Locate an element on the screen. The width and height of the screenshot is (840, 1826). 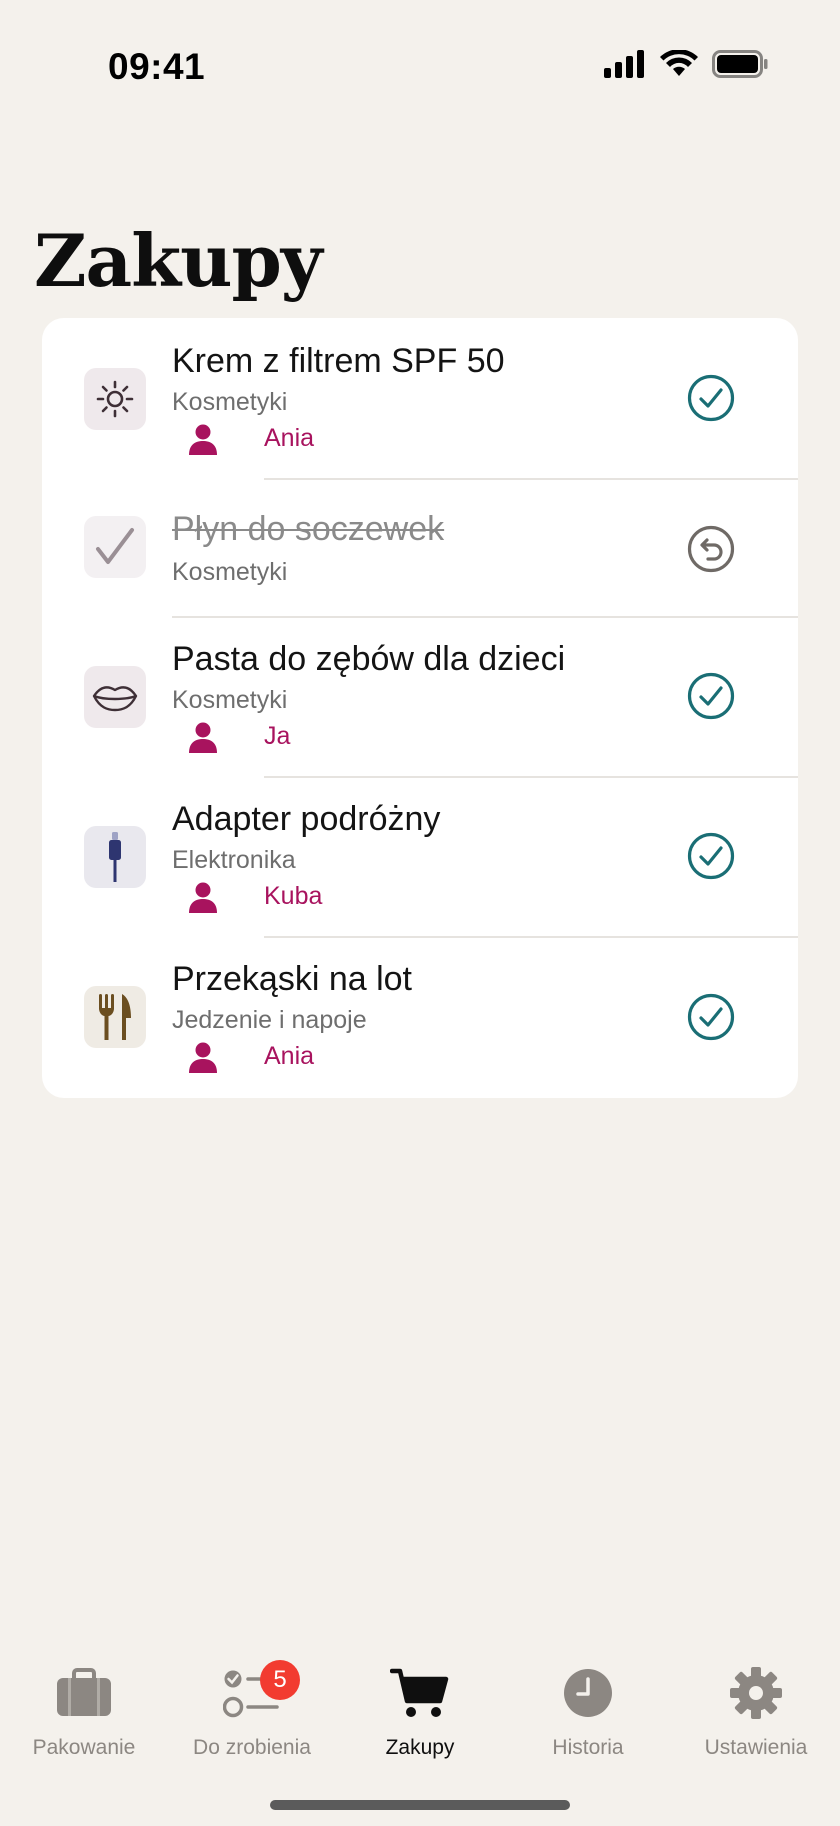
status-icons is located at coordinates (686, 64).